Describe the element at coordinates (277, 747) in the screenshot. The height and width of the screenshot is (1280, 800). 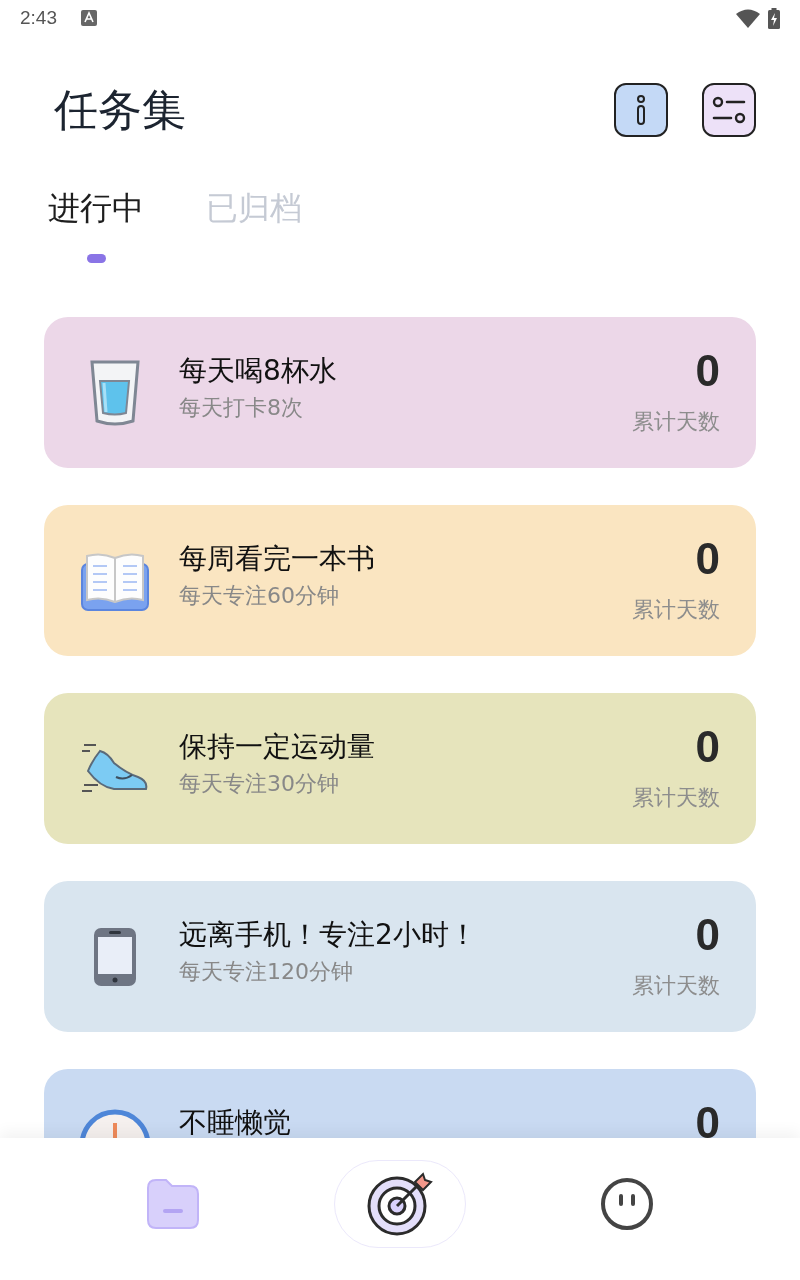
I see `task-title: 保持一定运动量` at that location.